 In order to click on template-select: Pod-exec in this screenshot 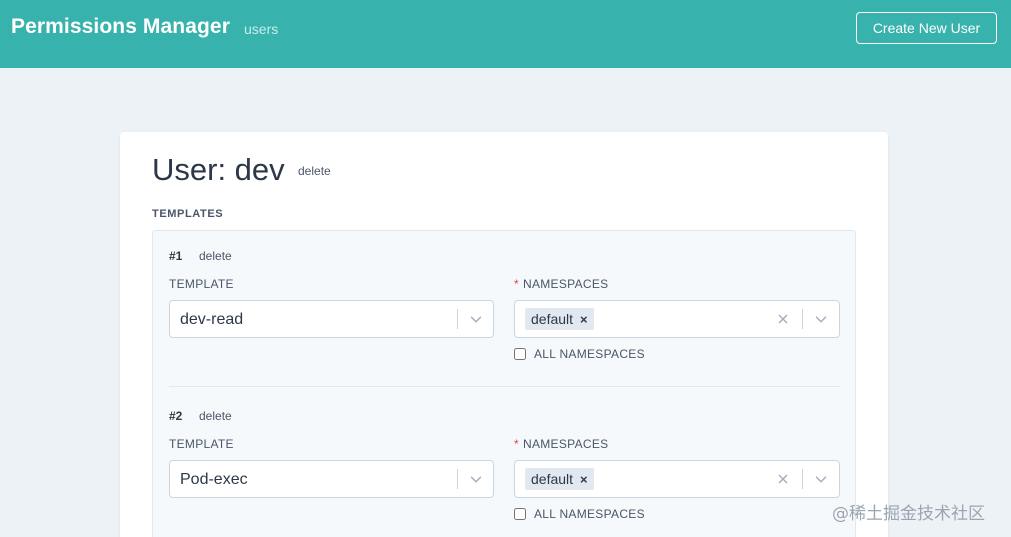, I will do `click(331, 479)`.